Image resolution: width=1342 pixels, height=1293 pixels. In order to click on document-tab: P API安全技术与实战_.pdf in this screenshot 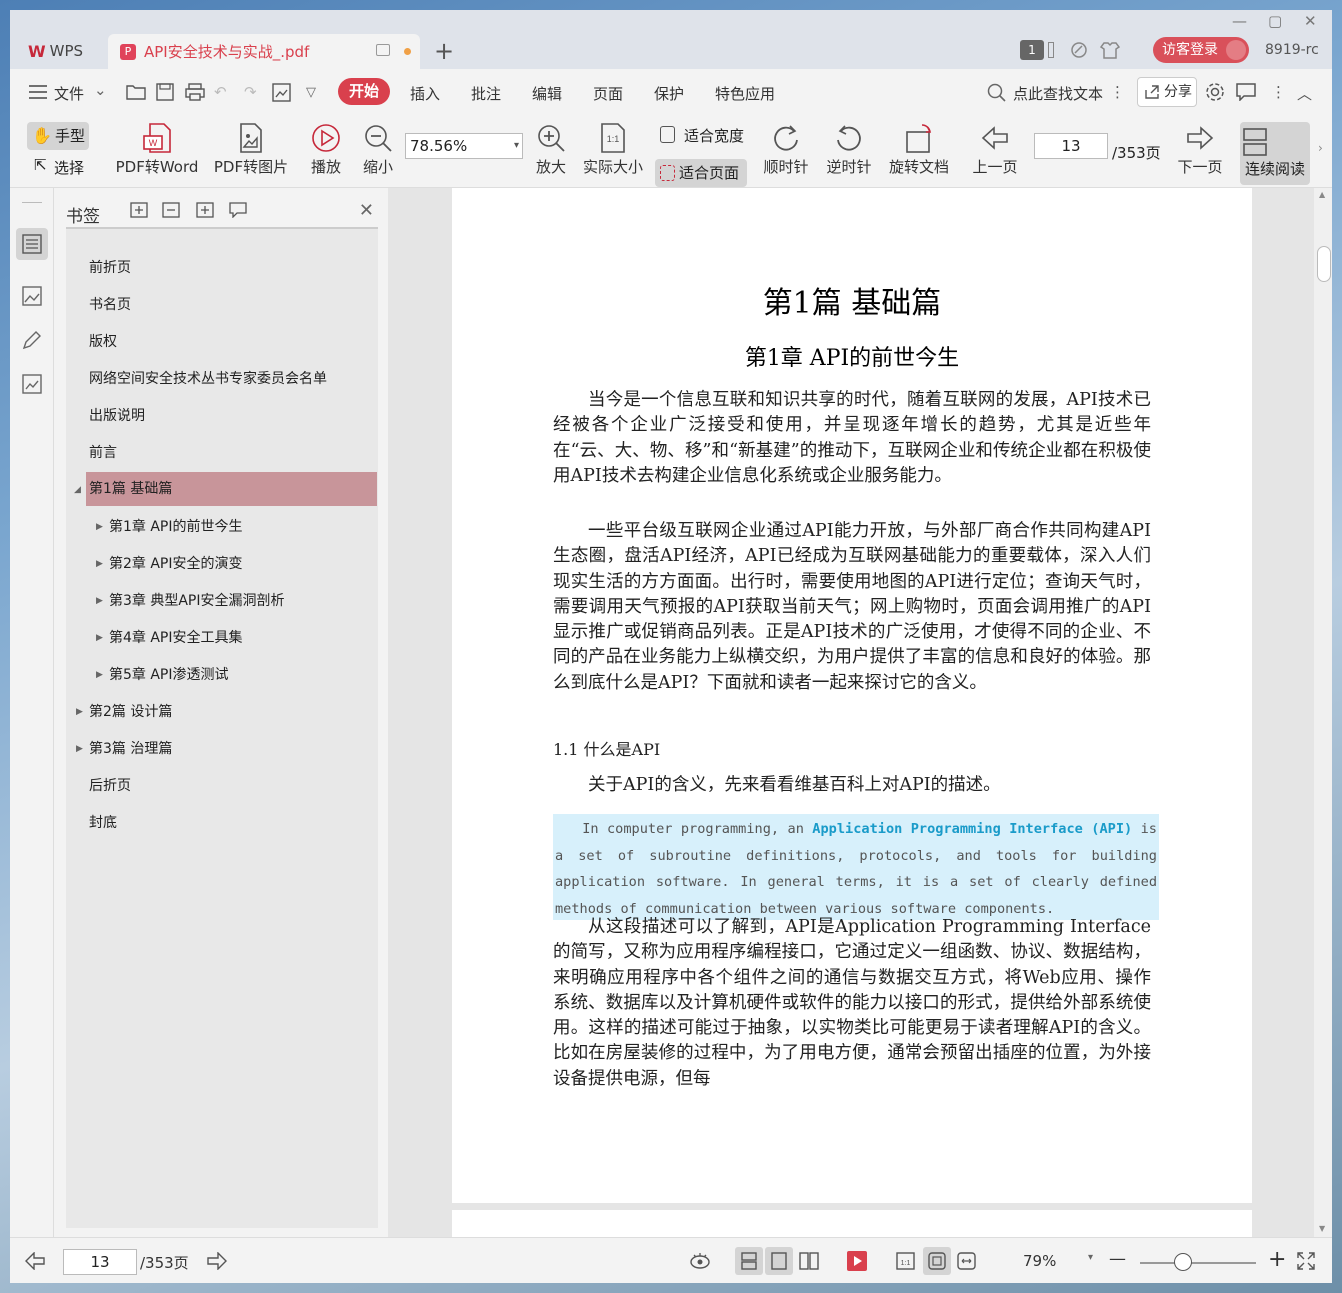, I will do `click(264, 51)`.